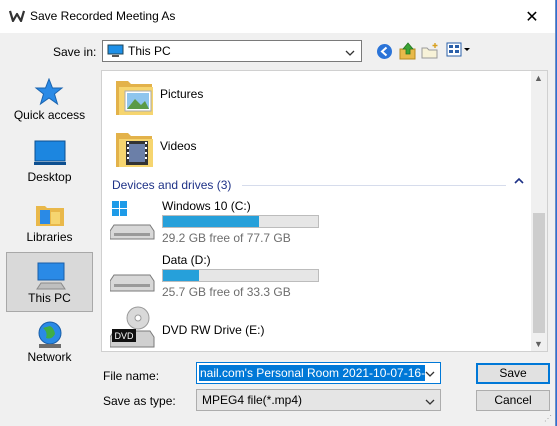 This screenshot has width=557, height=426. I want to click on save-as-type-dropdown: MPEG4 file(*.mp4), so click(318, 400).